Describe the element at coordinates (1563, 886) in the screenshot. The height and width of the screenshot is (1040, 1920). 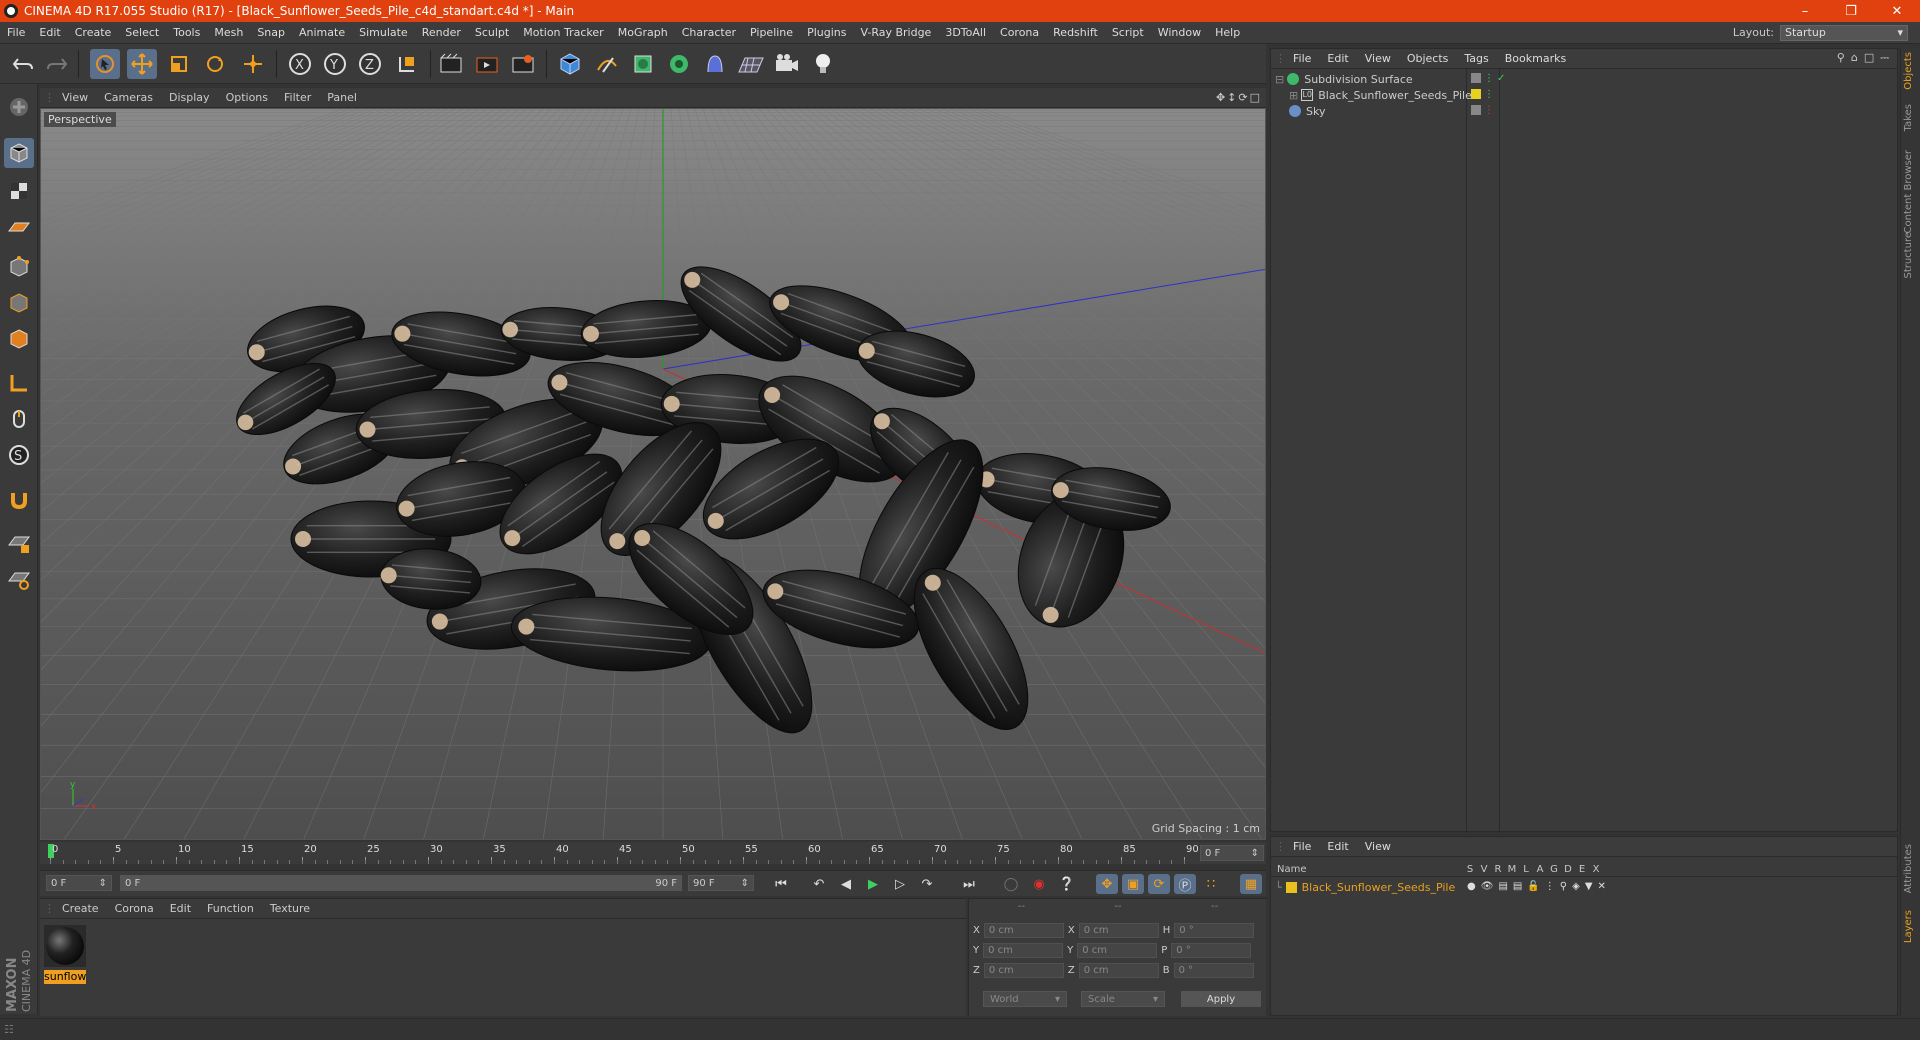
I see `generator-flag-icon: ⚲` at that location.